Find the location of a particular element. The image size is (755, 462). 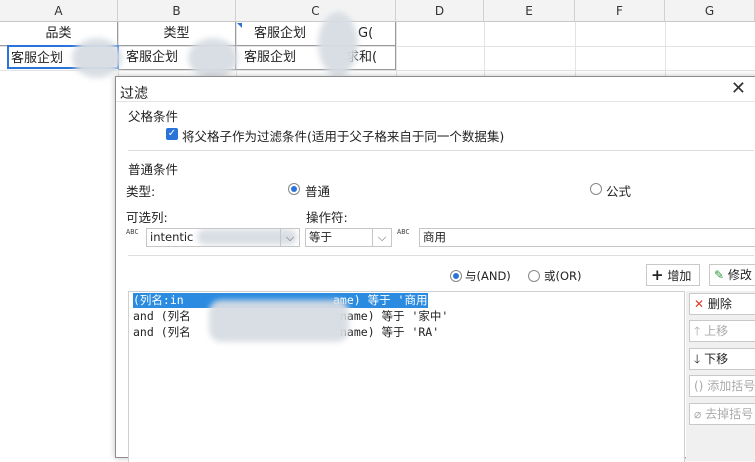

add-button-label: 增加 is located at coordinates (679, 276).